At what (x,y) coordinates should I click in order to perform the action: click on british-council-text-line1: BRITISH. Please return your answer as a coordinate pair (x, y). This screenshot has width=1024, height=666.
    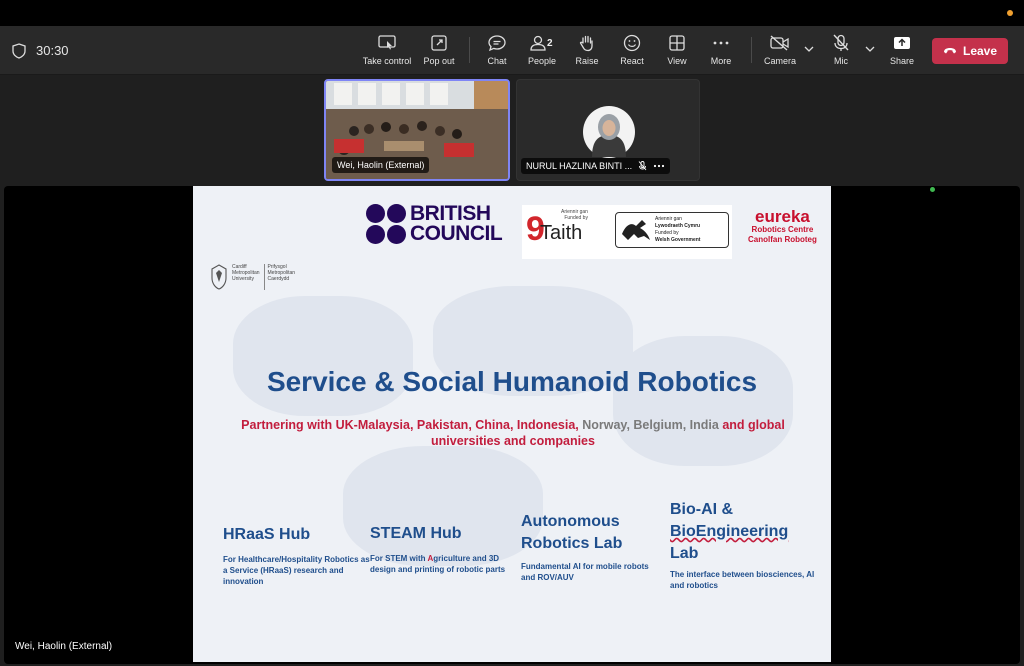
    Looking at the image, I should click on (450, 213).